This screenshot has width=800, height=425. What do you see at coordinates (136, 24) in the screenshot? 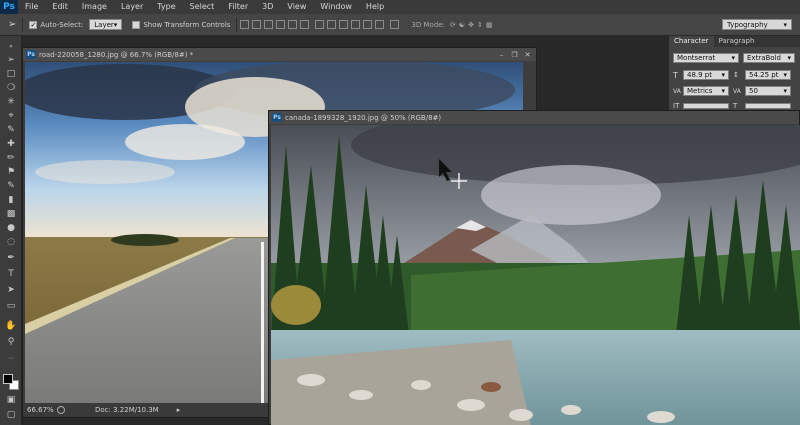
I see `show-transform-checkbox` at bounding box center [136, 24].